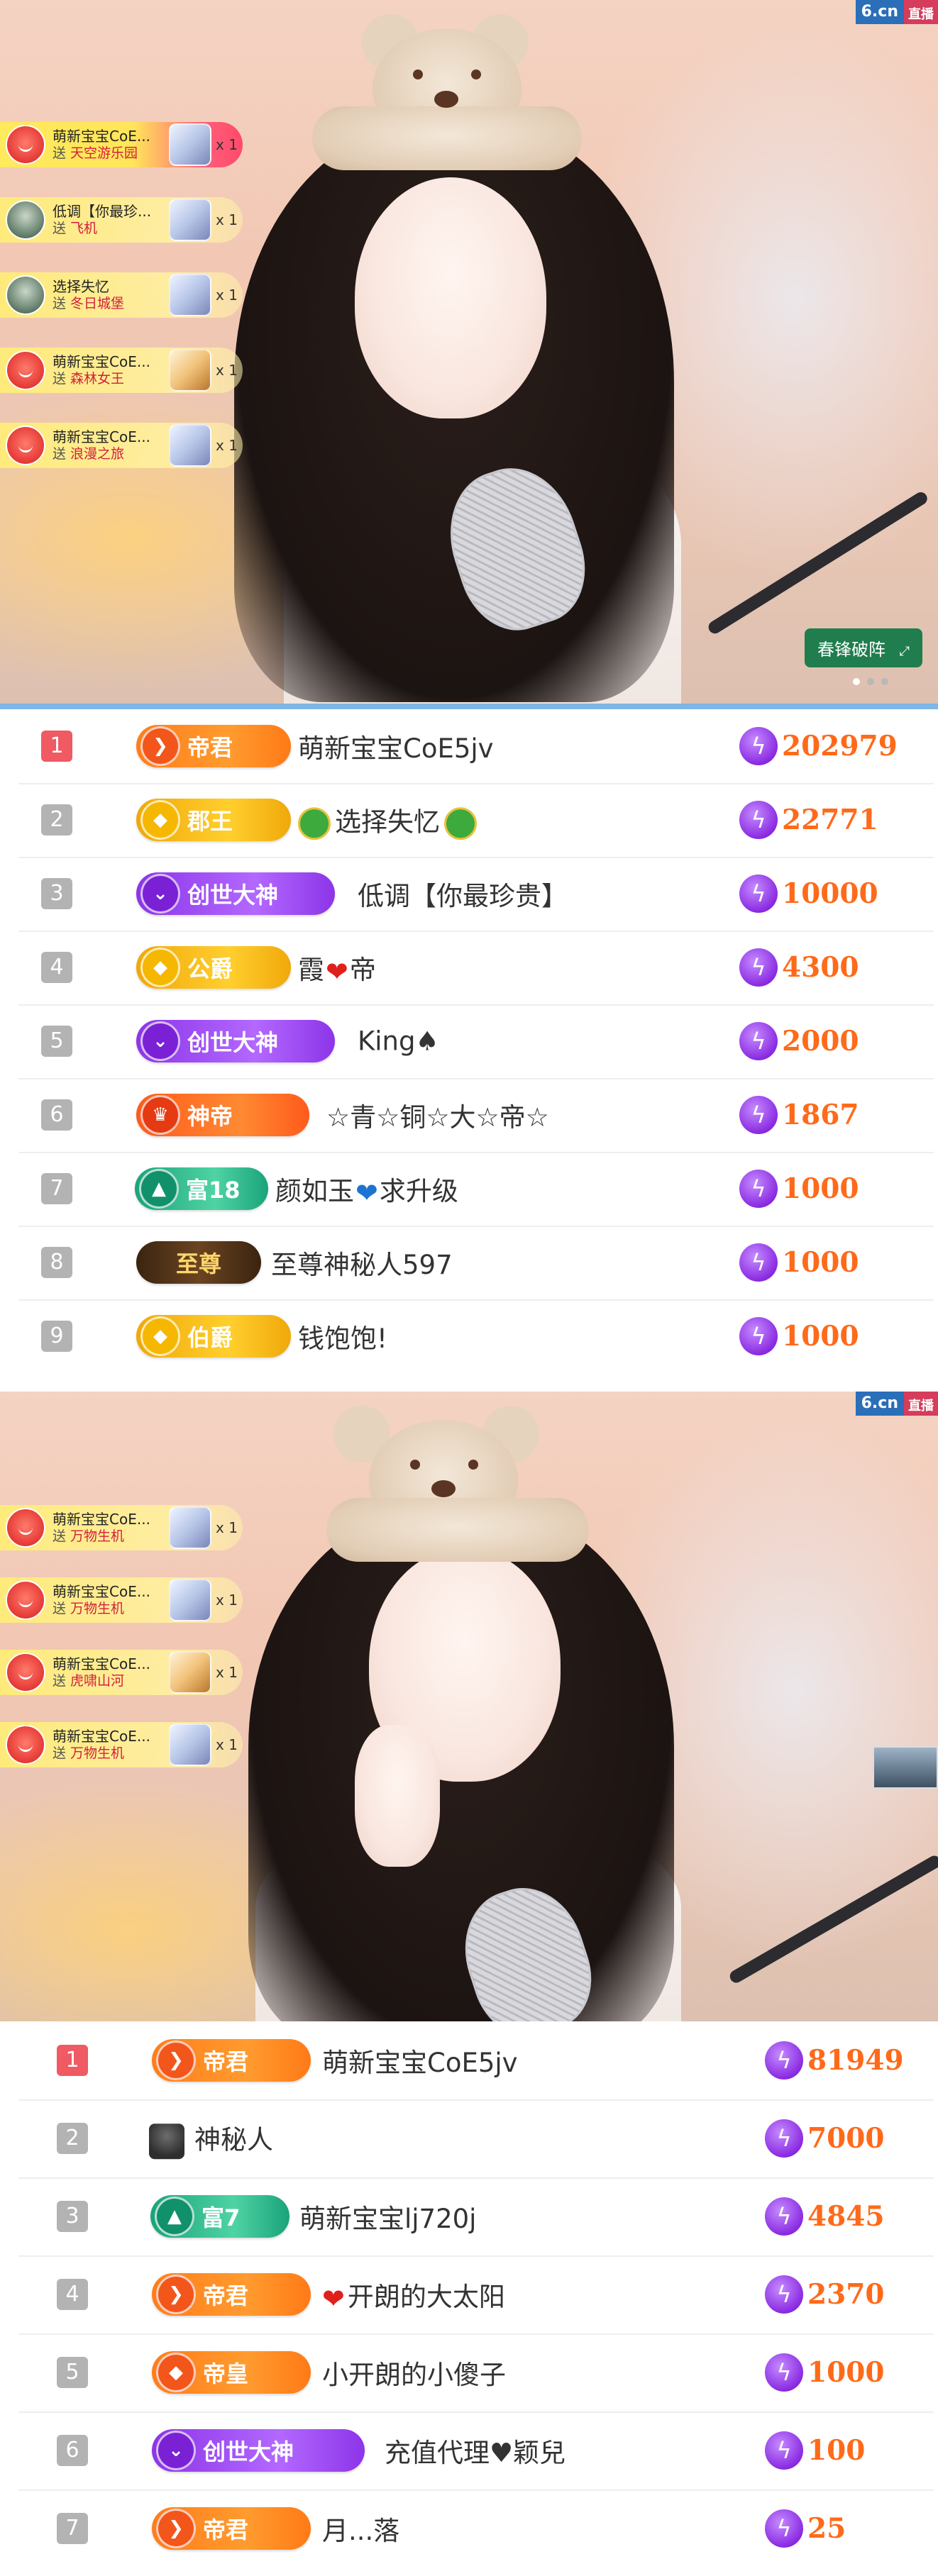  Describe the element at coordinates (343, 1338) in the screenshot. I see `user-name: 钱饱饱!` at that location.